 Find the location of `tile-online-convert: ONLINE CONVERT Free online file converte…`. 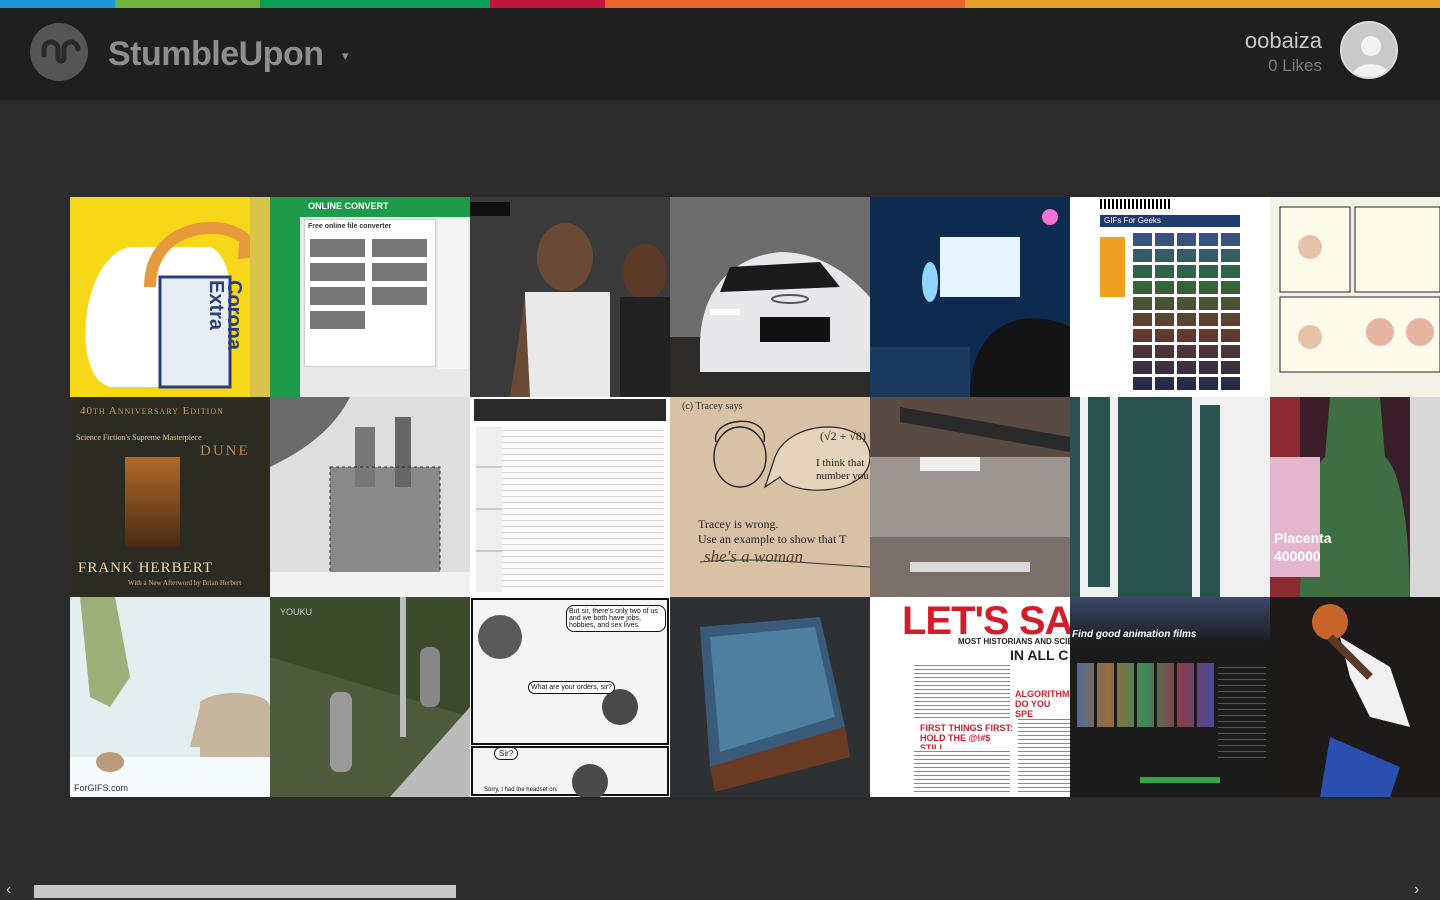

tile-online-convert: ONLINE CONVERT Free online file converte… is located at coordinates (370, 297).